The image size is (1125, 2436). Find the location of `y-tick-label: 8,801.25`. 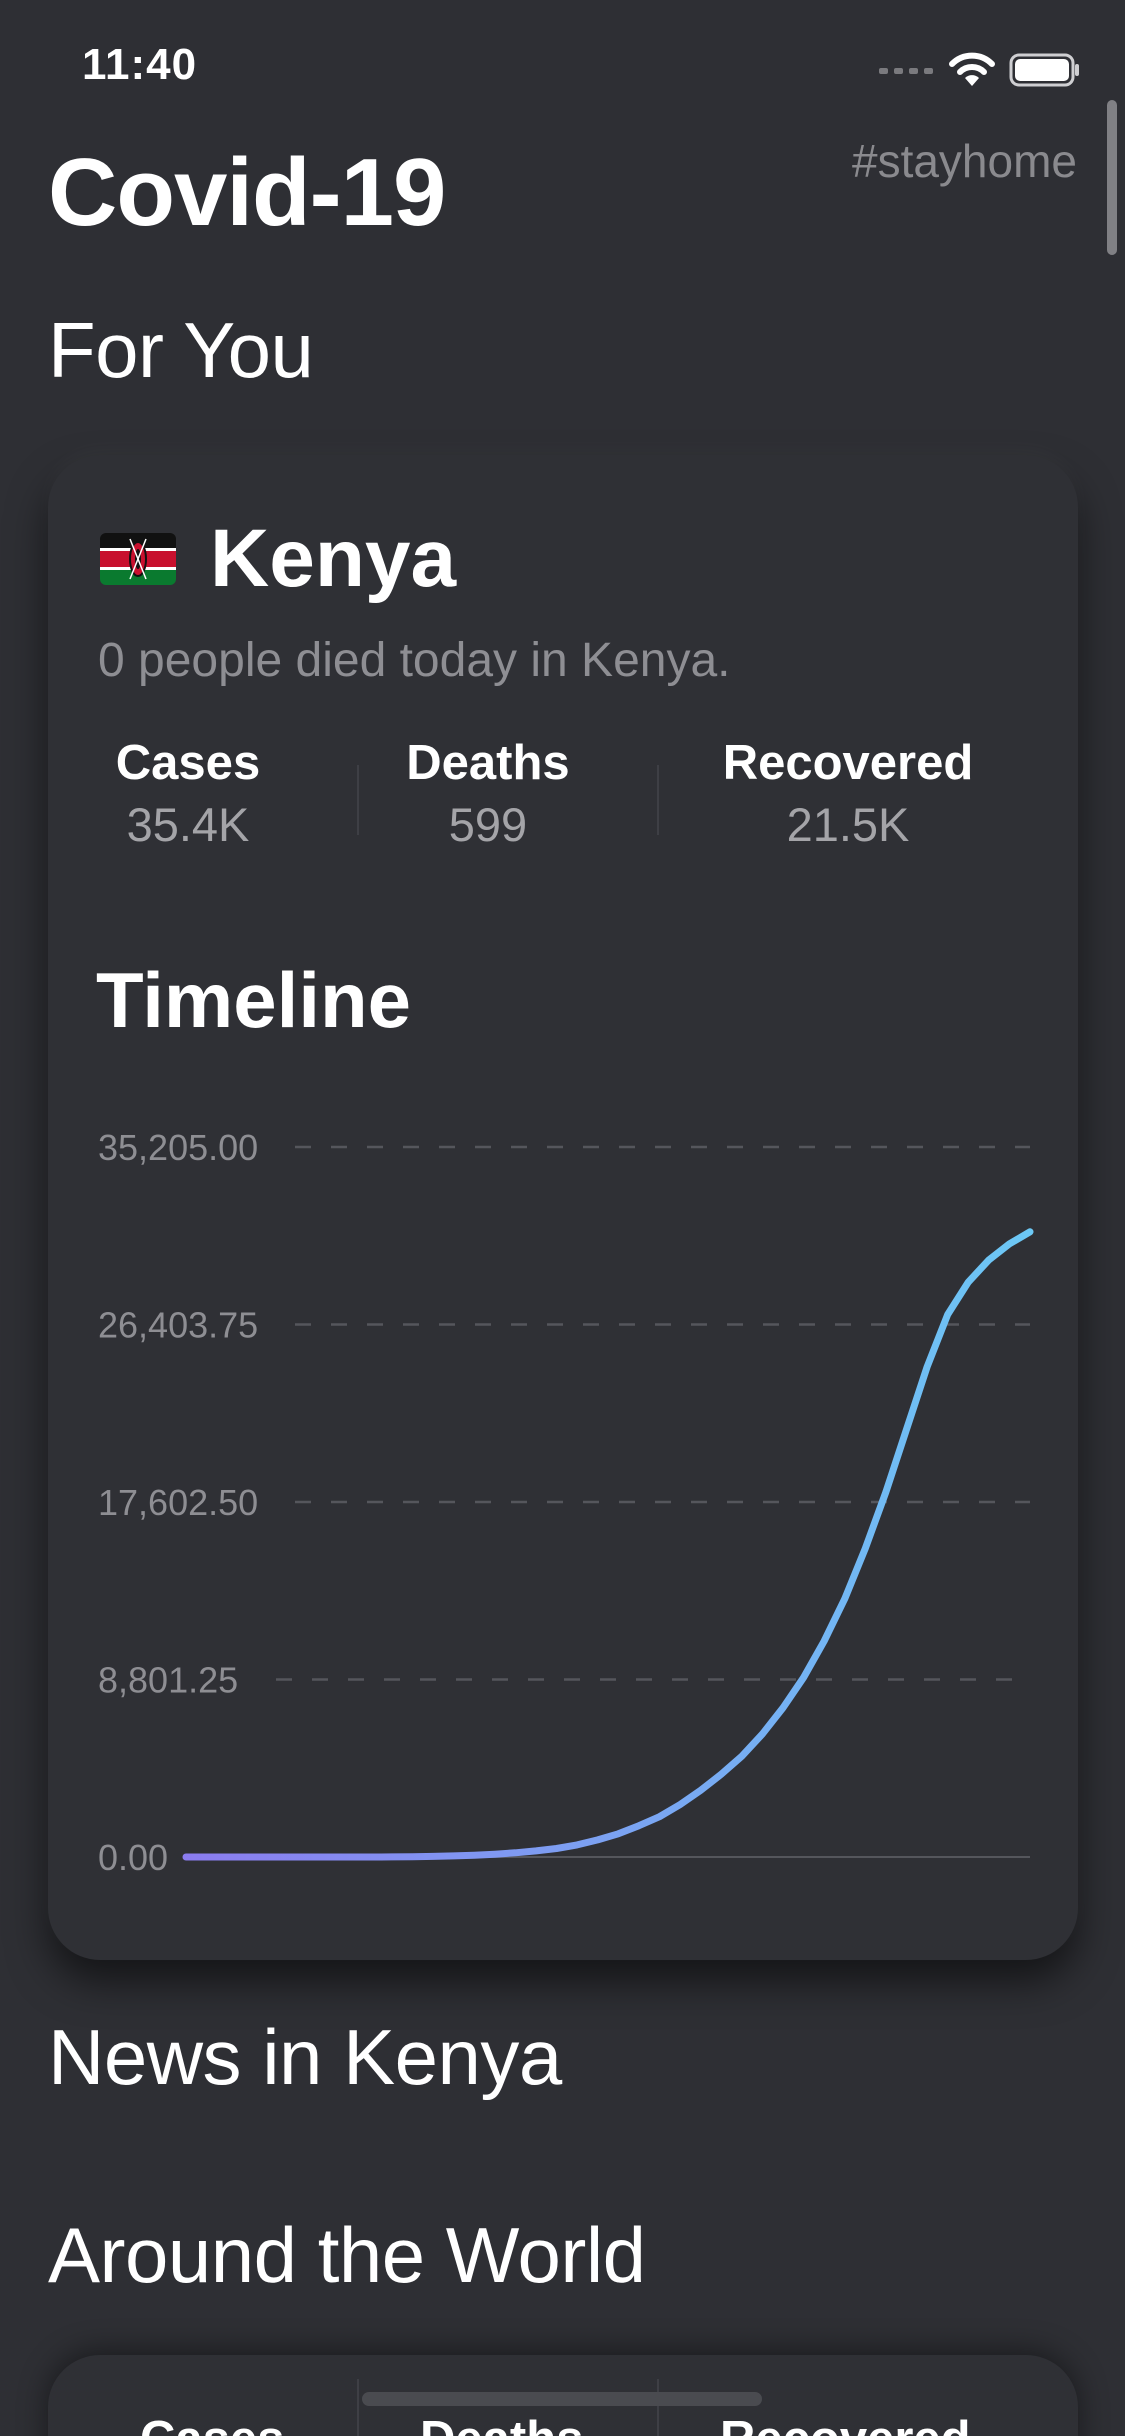

y-tick-label: 8,801.25 is located at coordinates (168, 1680).